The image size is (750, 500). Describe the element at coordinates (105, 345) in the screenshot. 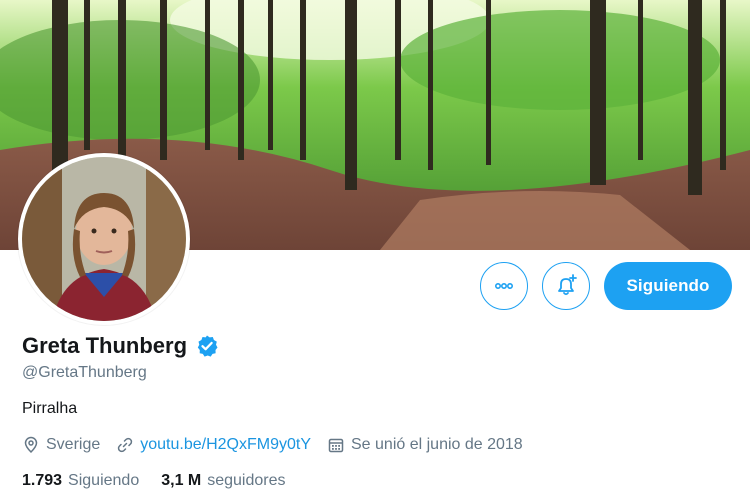

I see `profile-name: Greta Thunberg` at that location.